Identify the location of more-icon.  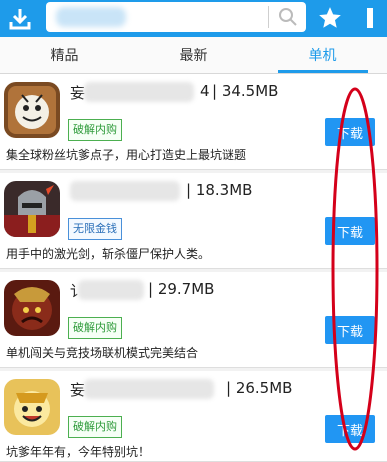
(370, 18).